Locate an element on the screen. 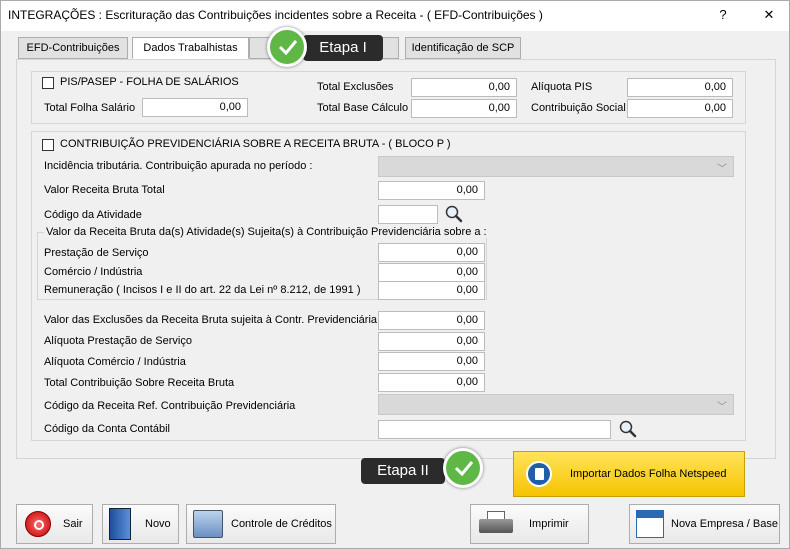 Image resolution: width=790 pixels, height=549 pixels. controle-creditos-button: Controle de Créditos is located at coordinates (261, 524).